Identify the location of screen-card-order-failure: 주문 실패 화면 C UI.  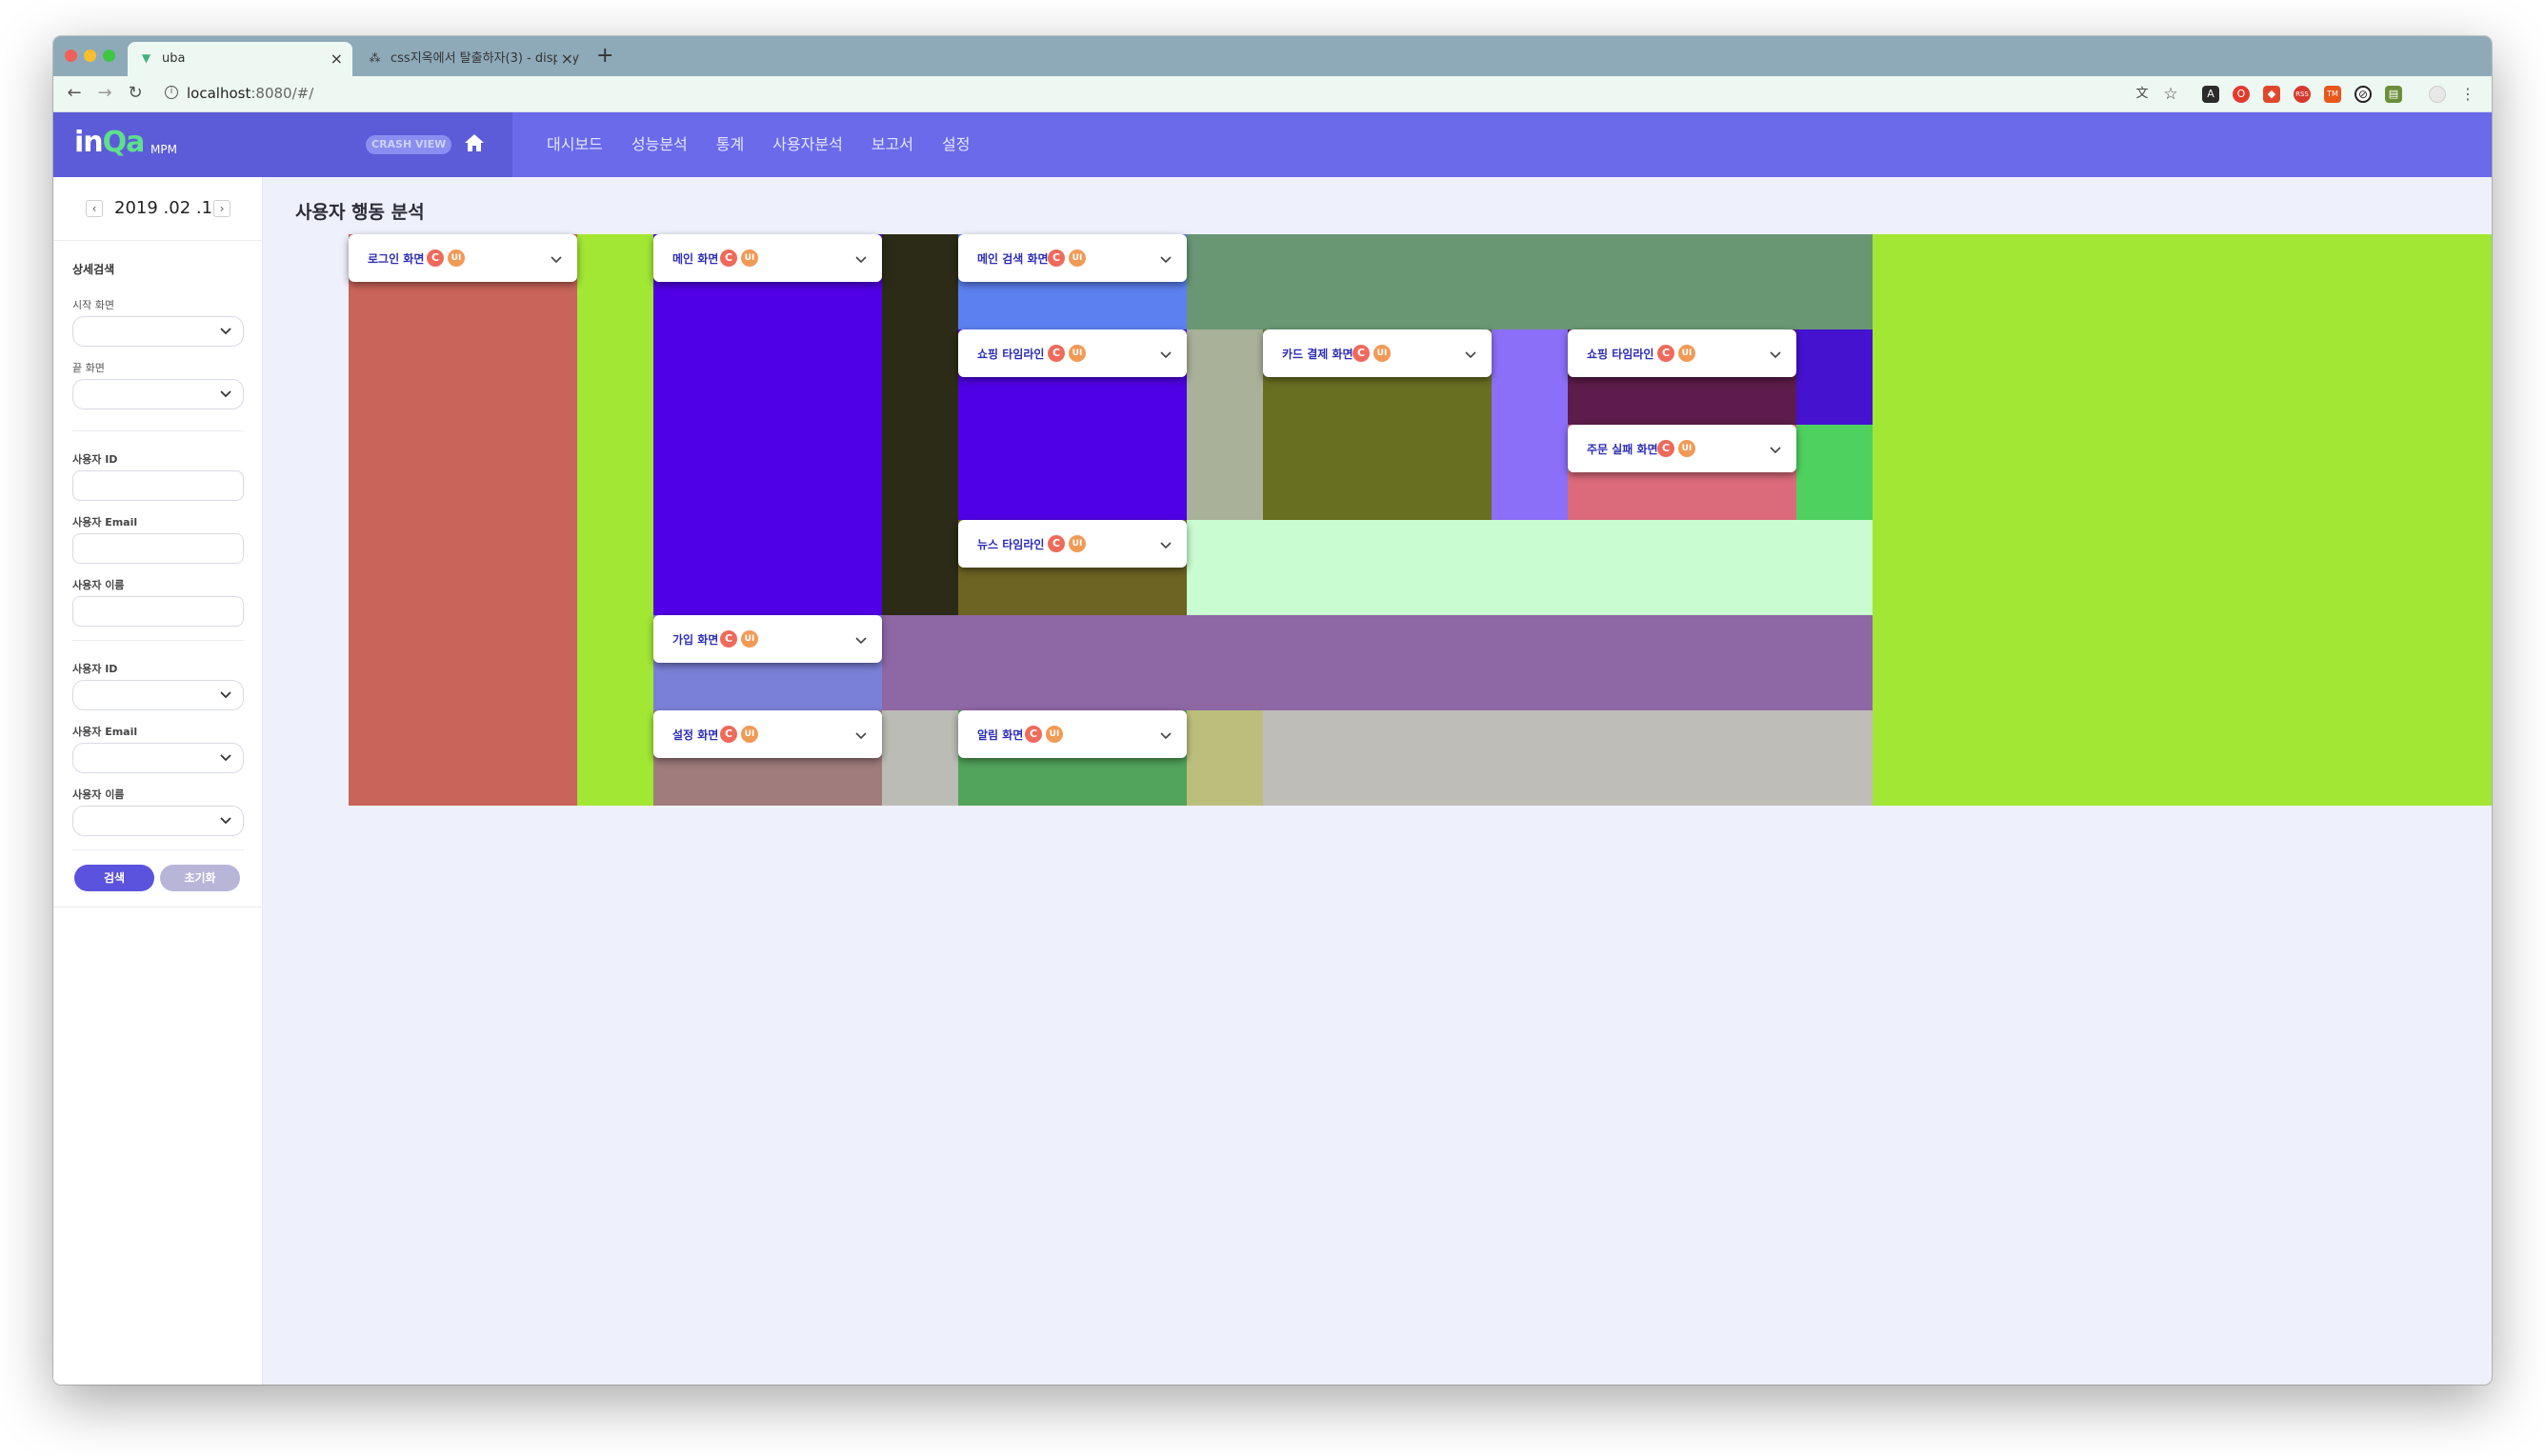
(1682, 449).